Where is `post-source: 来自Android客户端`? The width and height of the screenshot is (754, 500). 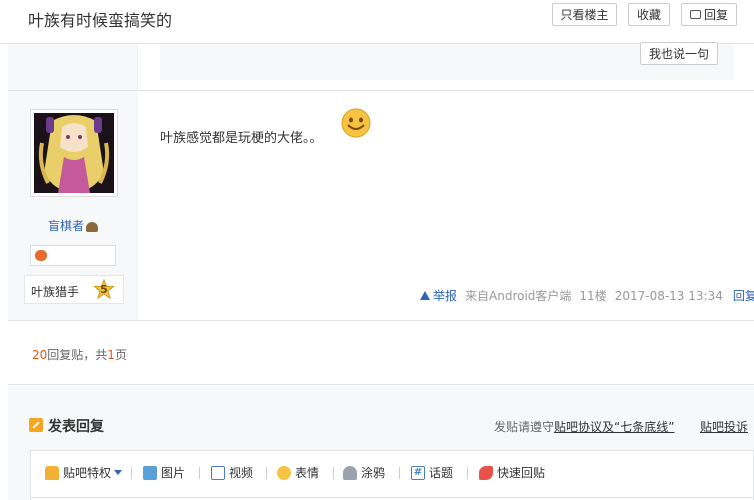
post-source: 来自Android客户端 is located at coordinates (518, 296).